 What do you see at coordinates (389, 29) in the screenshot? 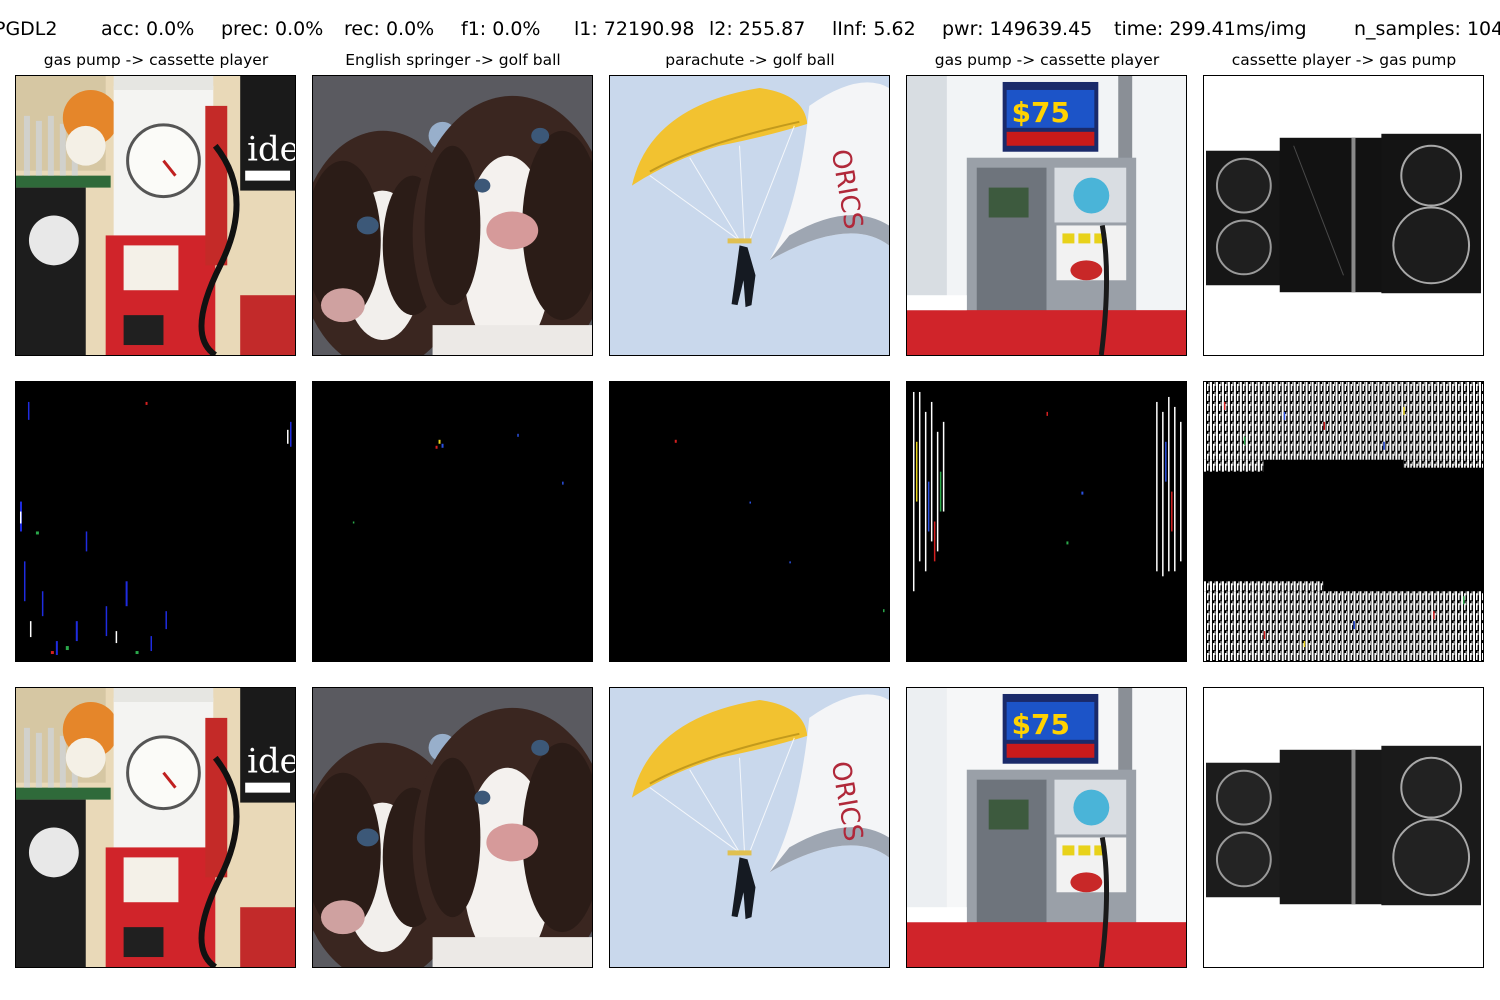
I see `stat-rec: rec: 0.0%` at bounding box center [389, 29].